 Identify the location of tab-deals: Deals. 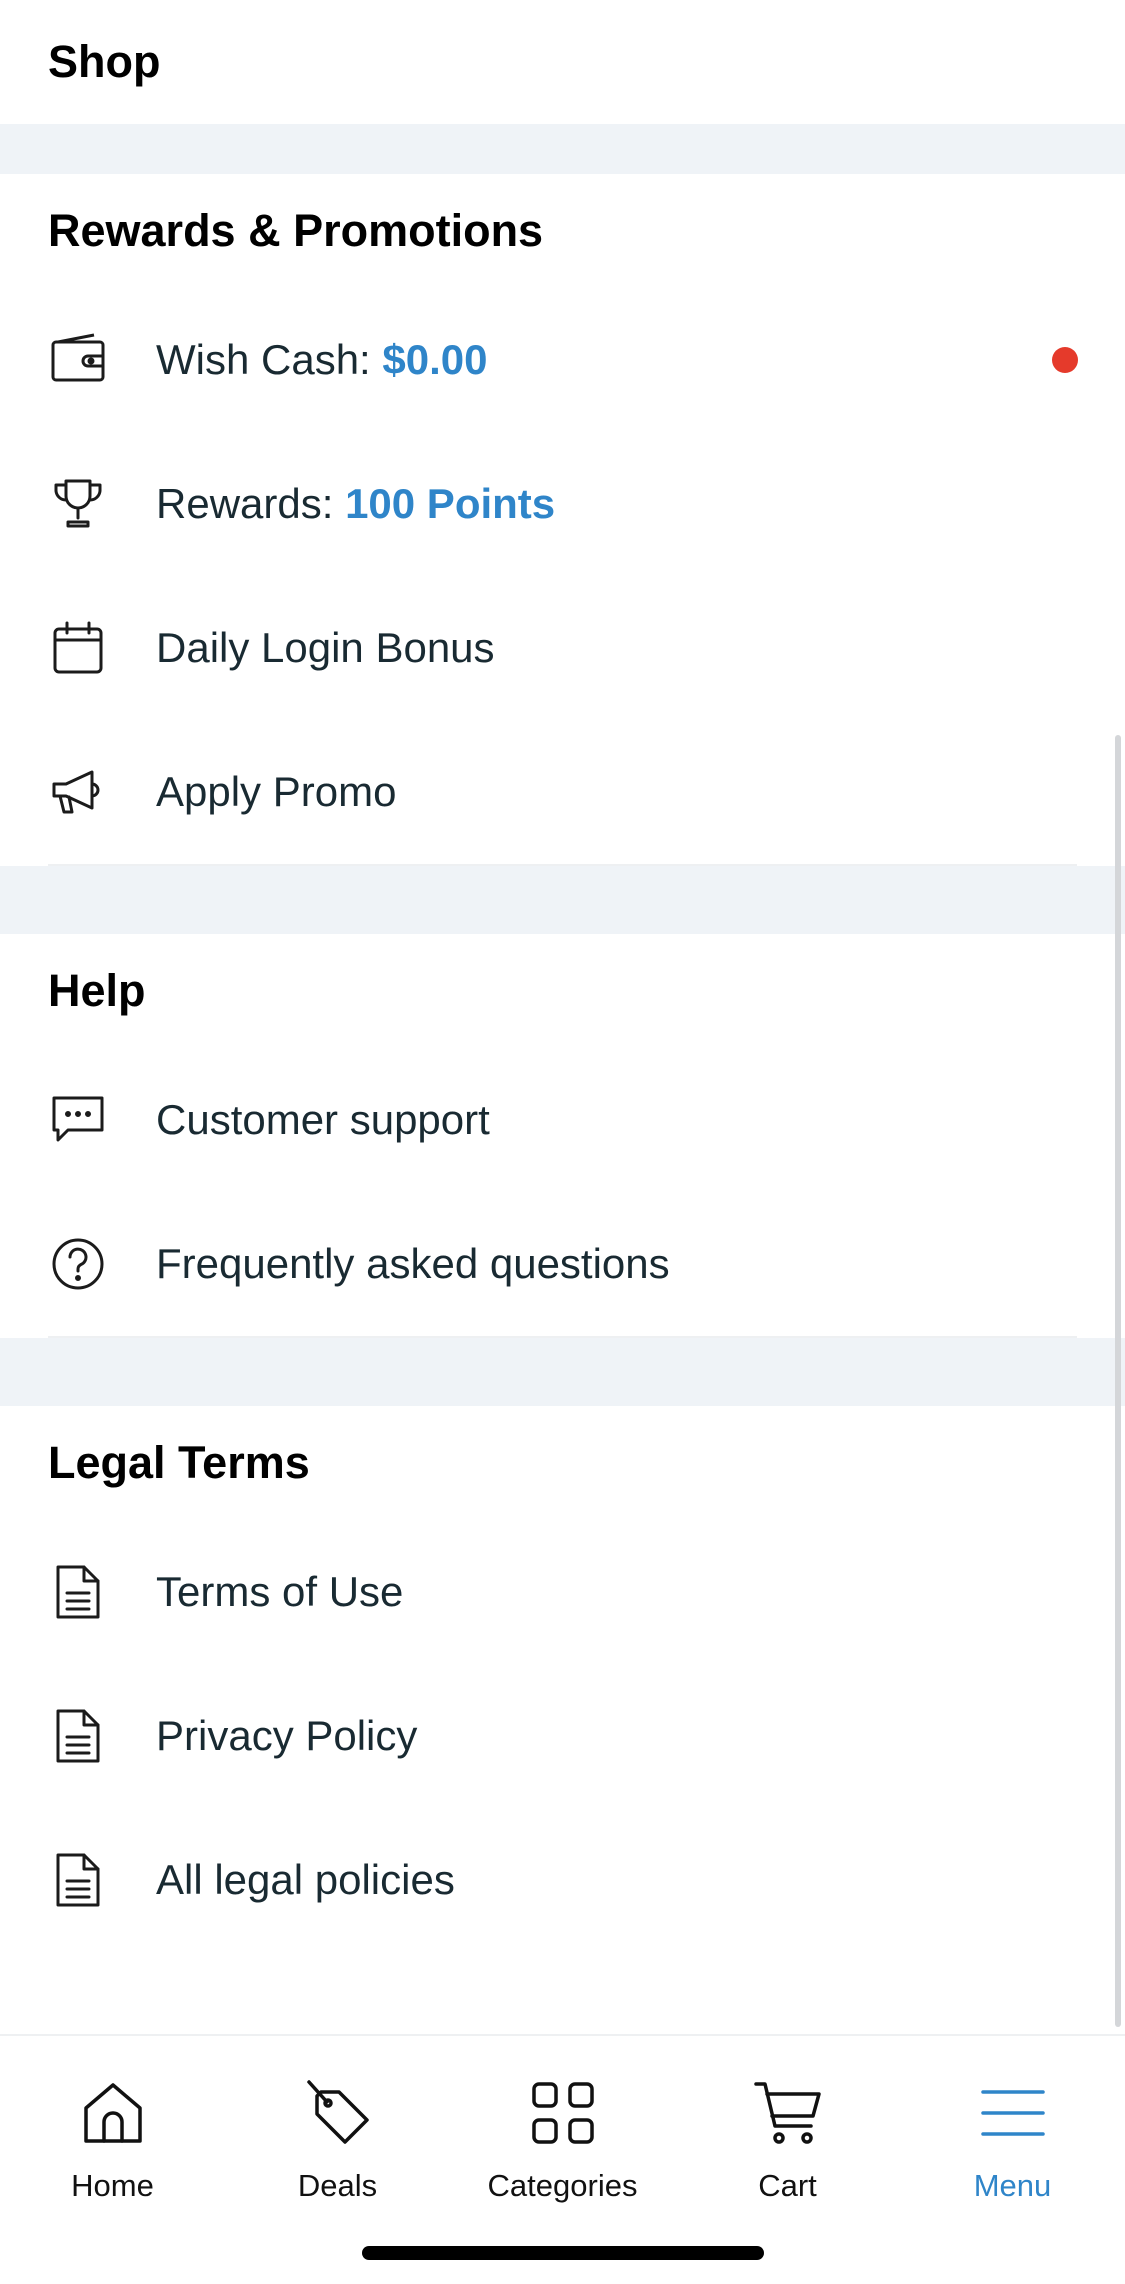
(337, 2126).